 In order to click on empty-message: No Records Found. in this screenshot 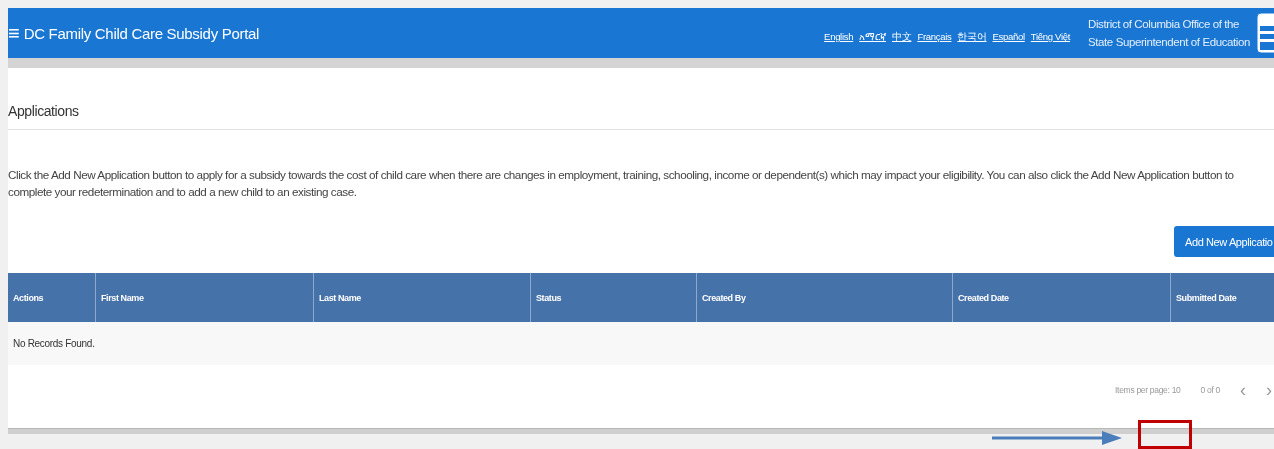, I will do `click(641, 343)`.